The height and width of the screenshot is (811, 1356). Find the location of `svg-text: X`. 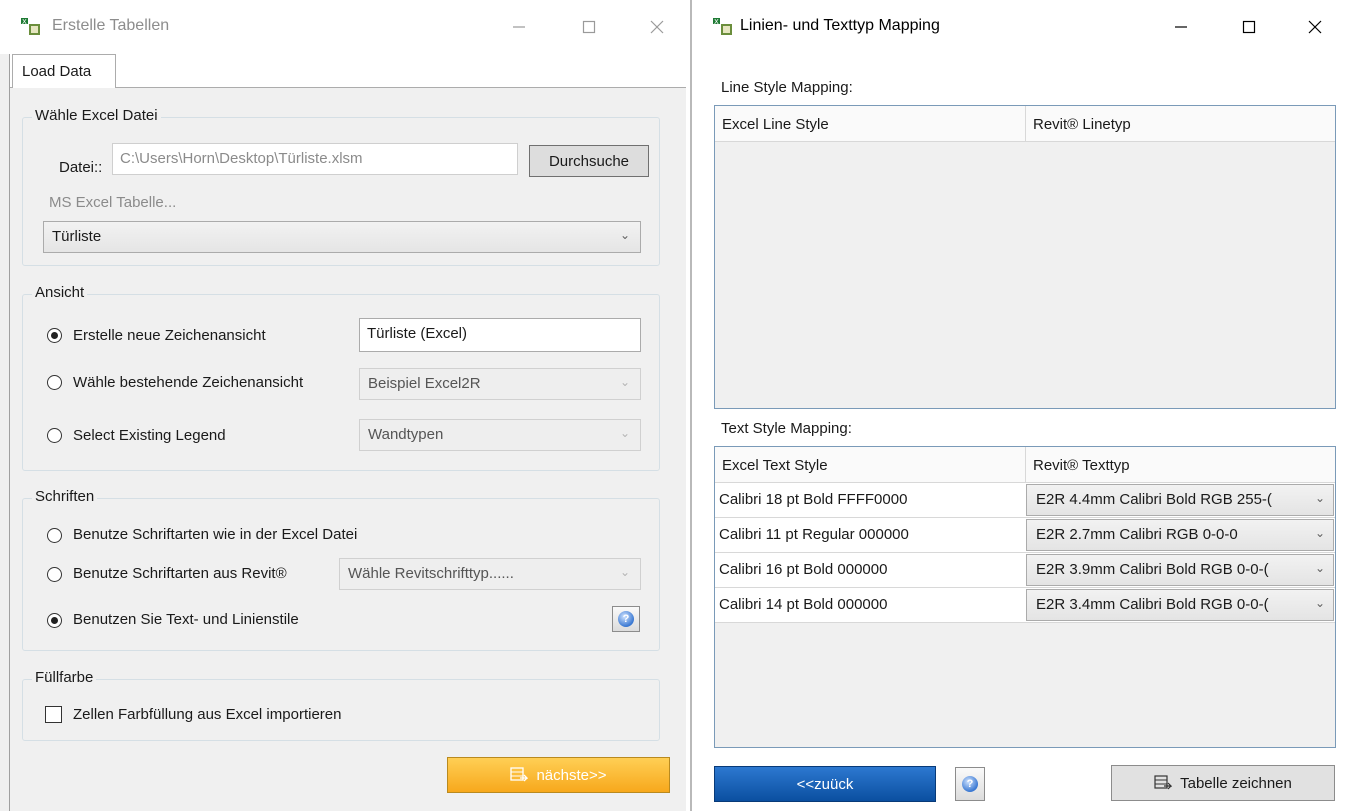

svg-text: X is located at coordinates (24, 22).